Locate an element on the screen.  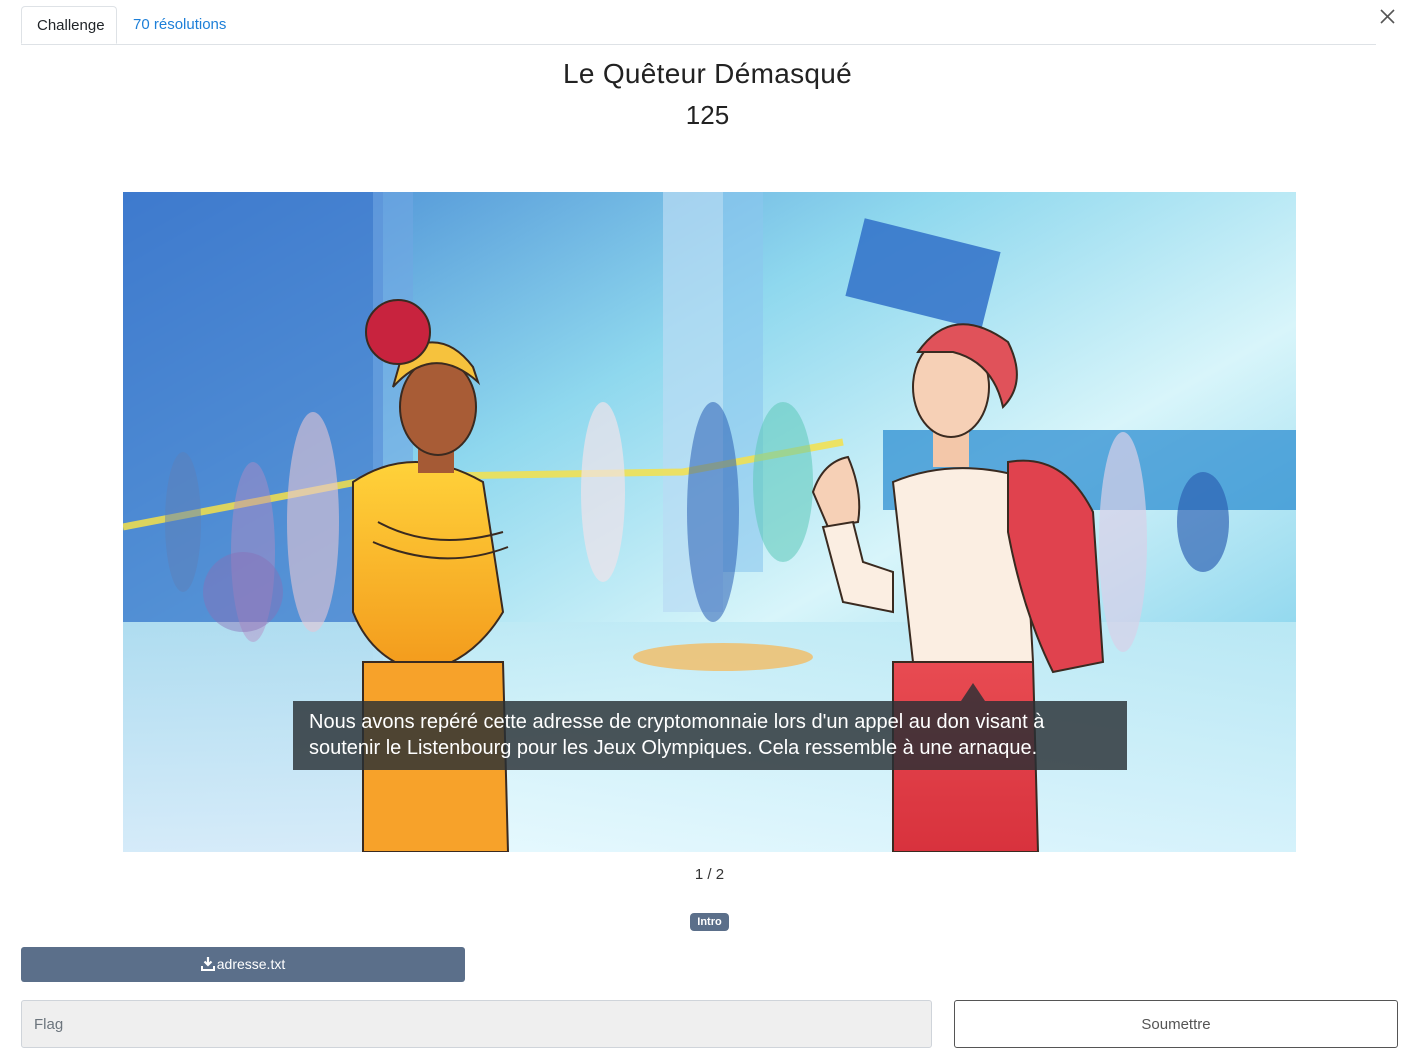
download-file-label: adresse.txt is located at coordinates (251, 964).